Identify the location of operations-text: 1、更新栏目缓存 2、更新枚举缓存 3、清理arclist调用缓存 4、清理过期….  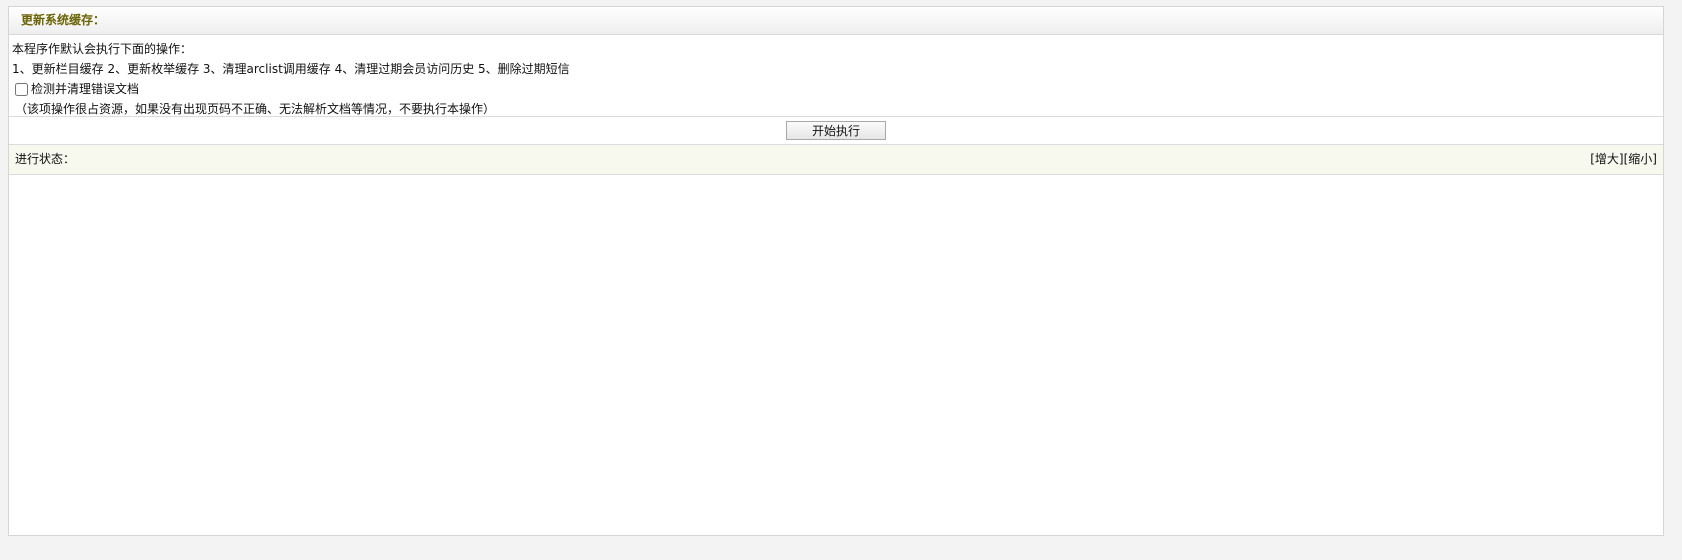
(291, 69).